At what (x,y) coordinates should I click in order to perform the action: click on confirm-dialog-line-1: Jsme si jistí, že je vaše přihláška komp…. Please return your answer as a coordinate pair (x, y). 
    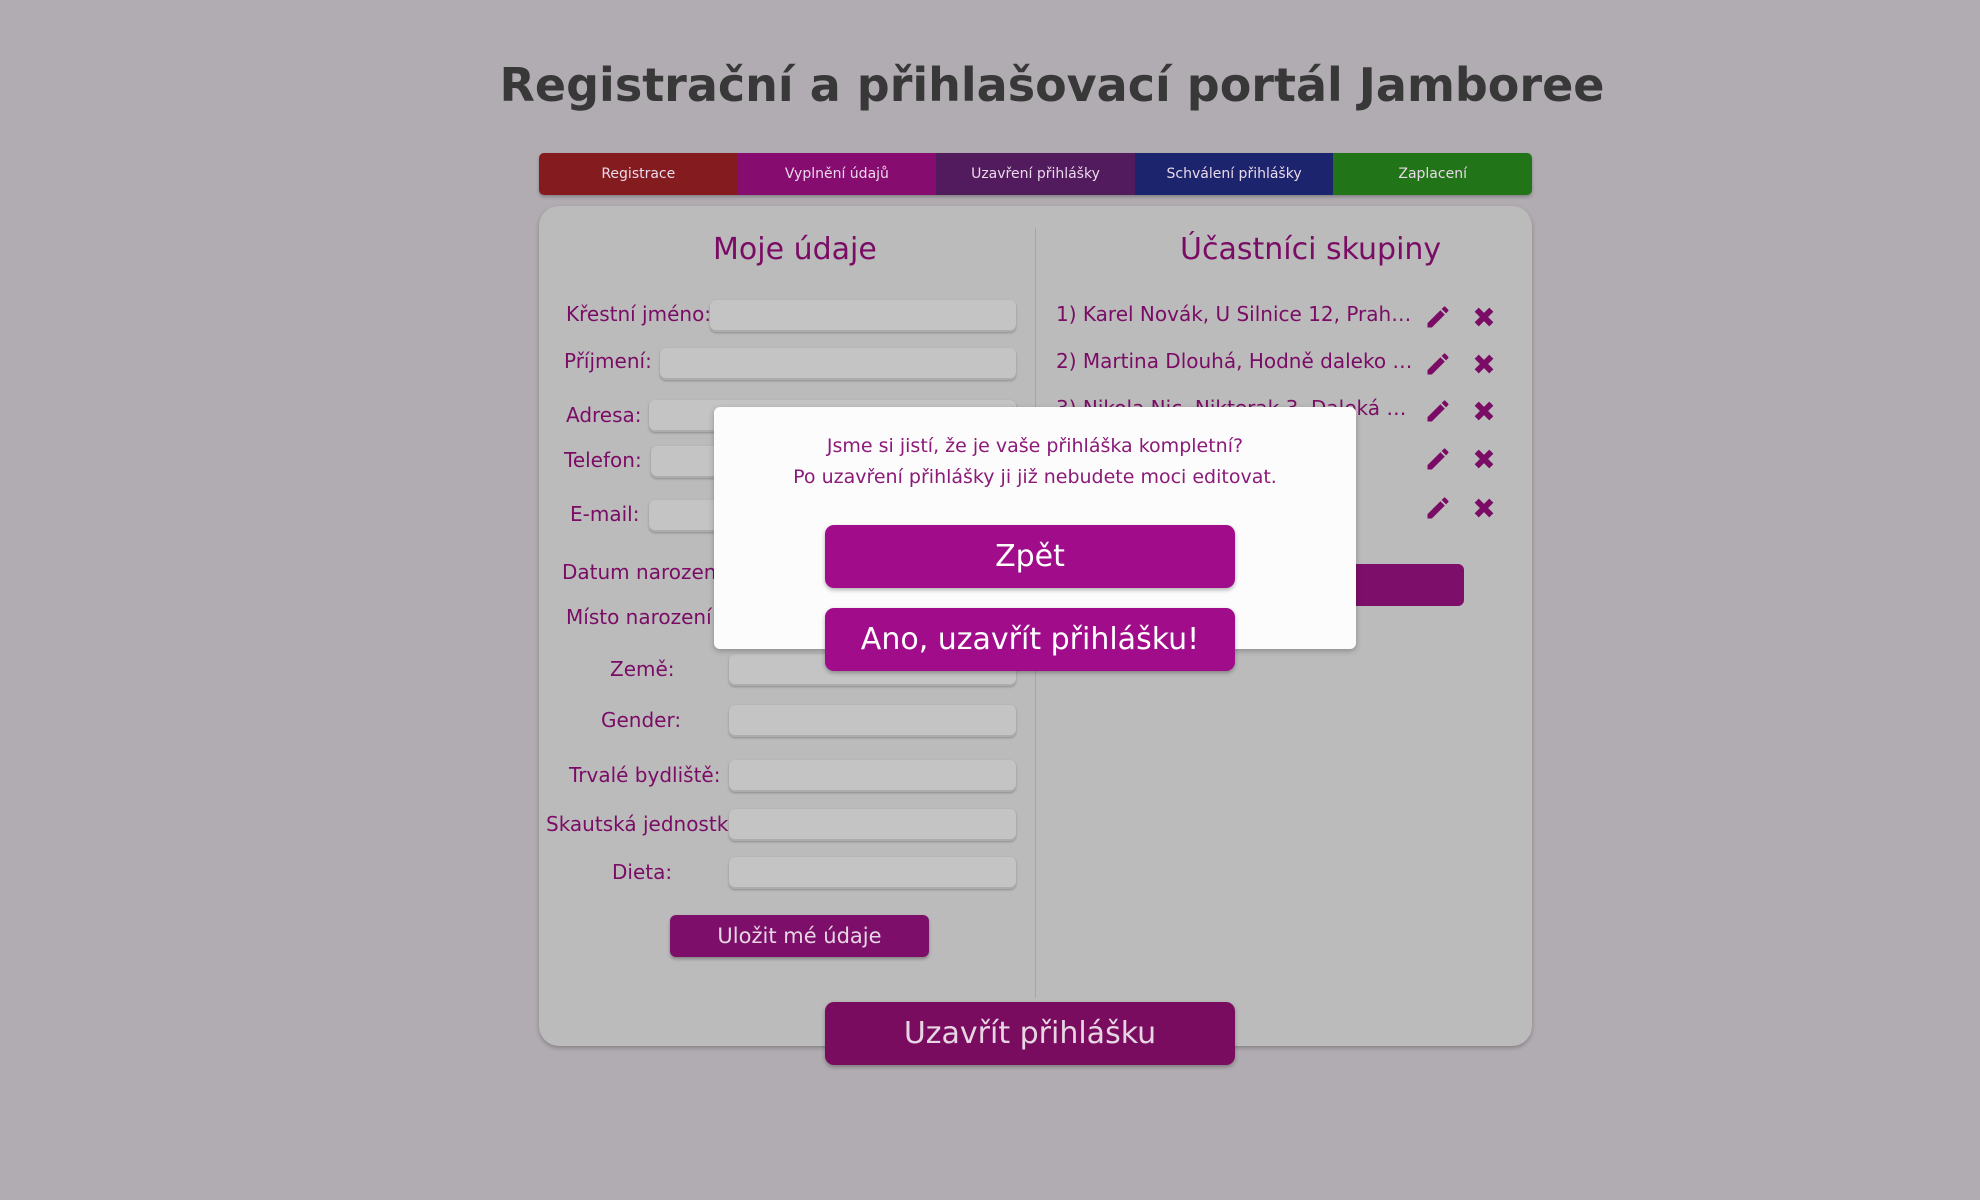
    Looking at the image, I should click on (1035, 446).